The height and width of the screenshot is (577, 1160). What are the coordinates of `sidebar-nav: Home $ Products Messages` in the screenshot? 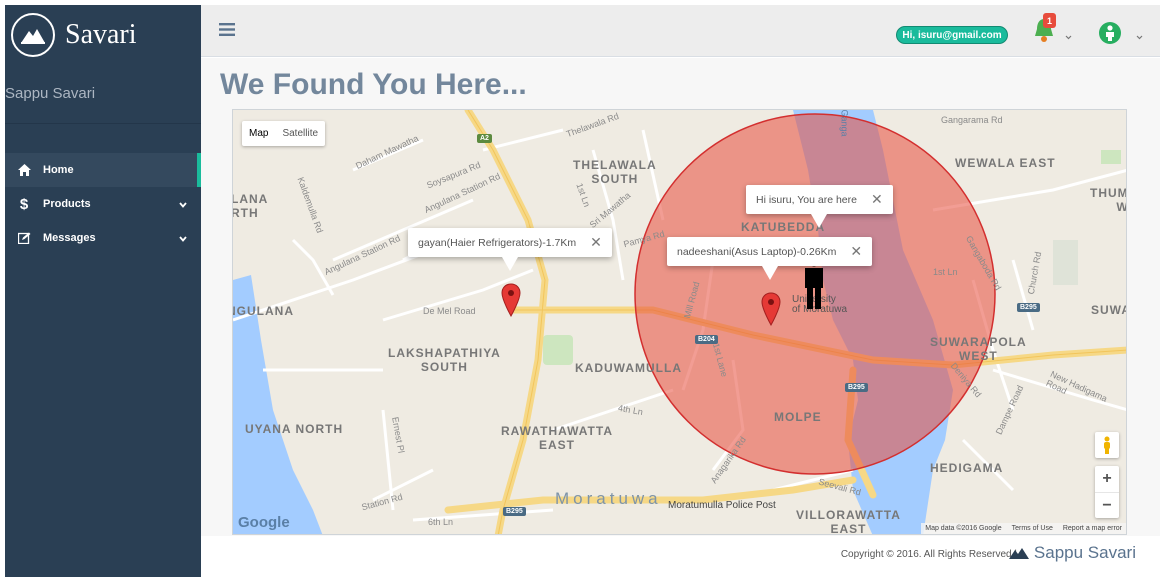 It's located at (103, 204).